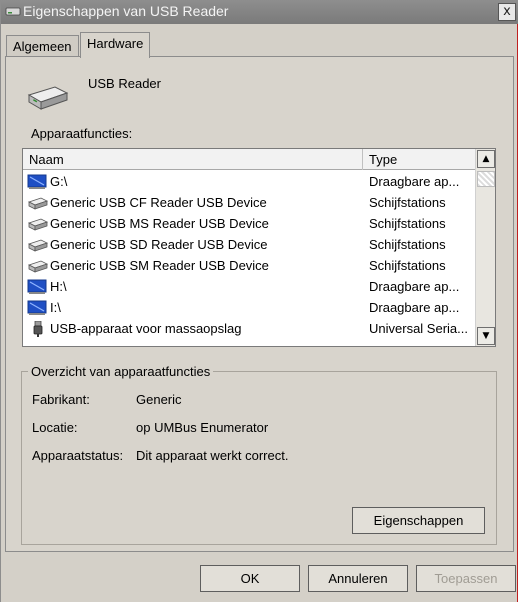 The width and height of the screenshot is (518, 602). What do you see at coordinates (202, 427) in the screenshot?
I see `location-value: op UMBus Enumerator` at bounding box center [202, 427].